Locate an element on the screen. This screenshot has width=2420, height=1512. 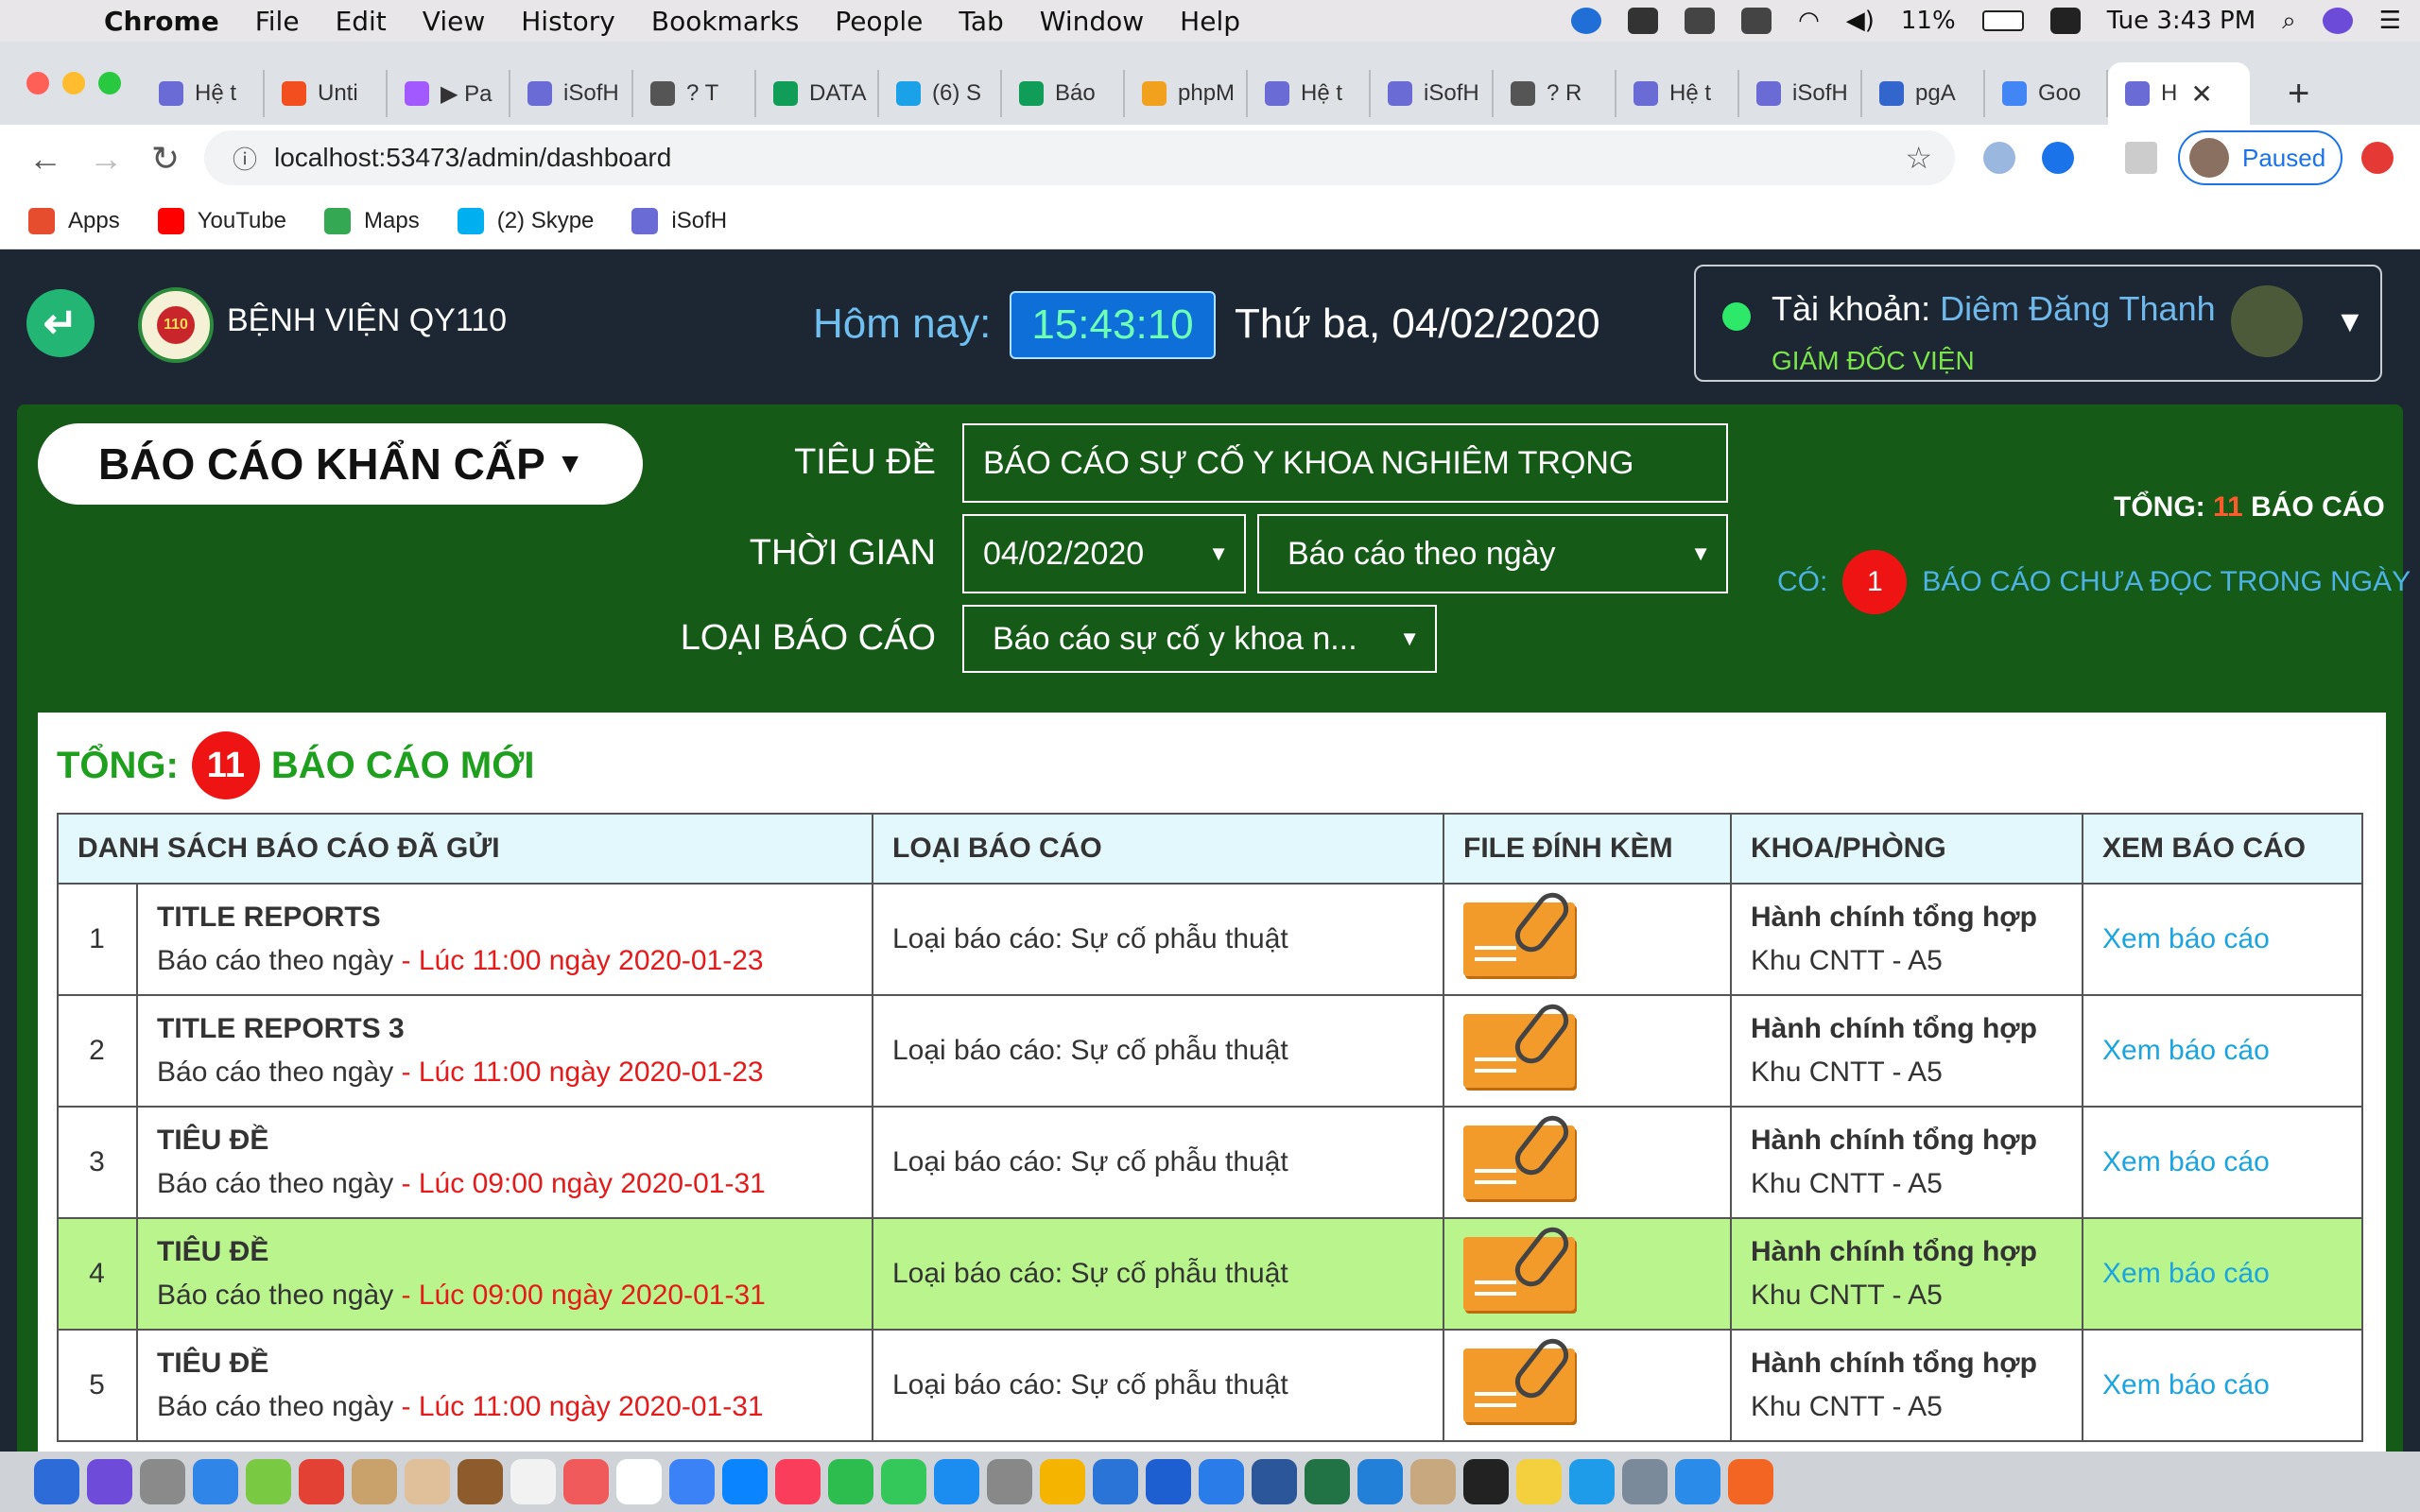
forward-icon: → is located at coordinates (106, 159).